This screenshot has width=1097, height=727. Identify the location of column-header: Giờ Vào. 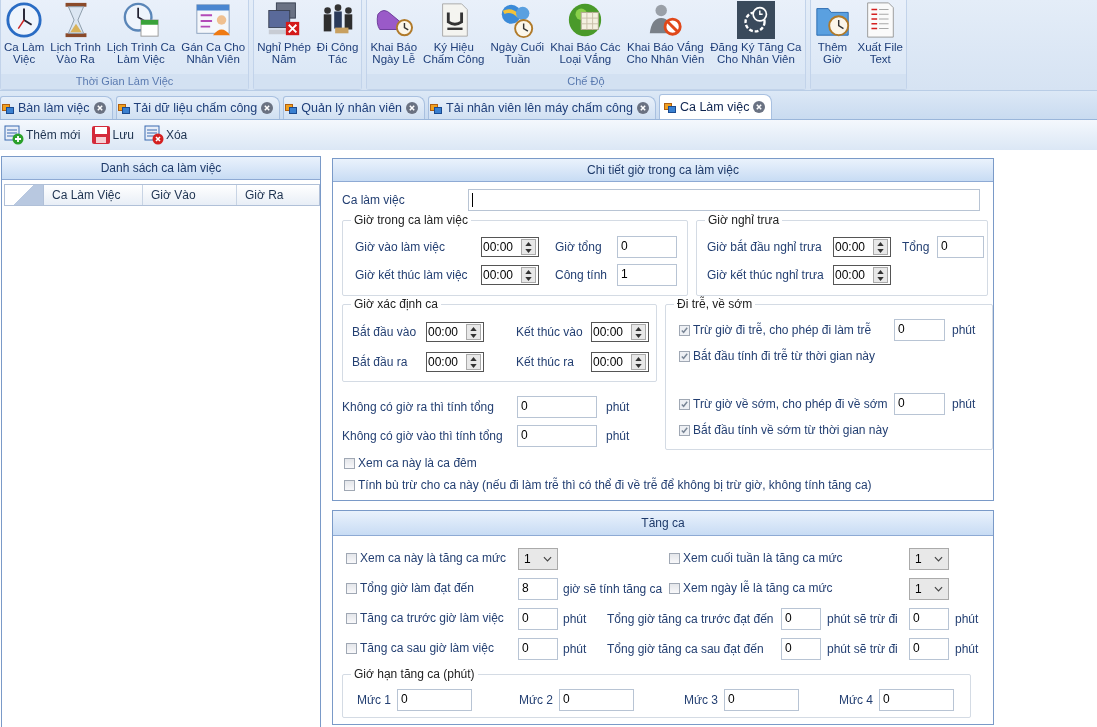
(190, 195).